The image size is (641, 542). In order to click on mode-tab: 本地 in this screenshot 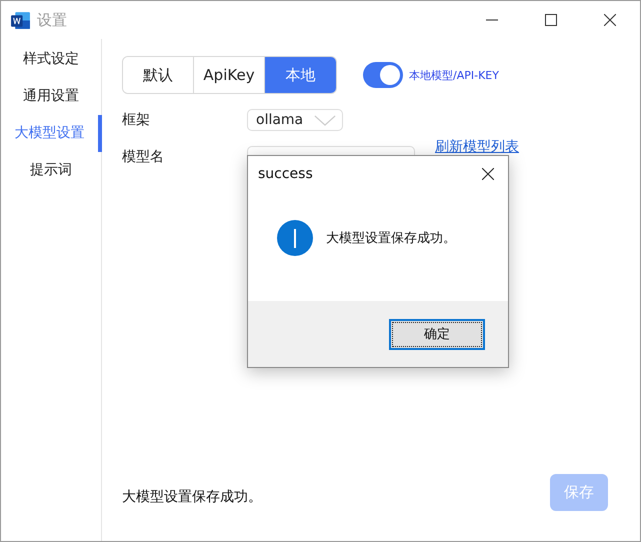, I will do `click(300, 75)`.